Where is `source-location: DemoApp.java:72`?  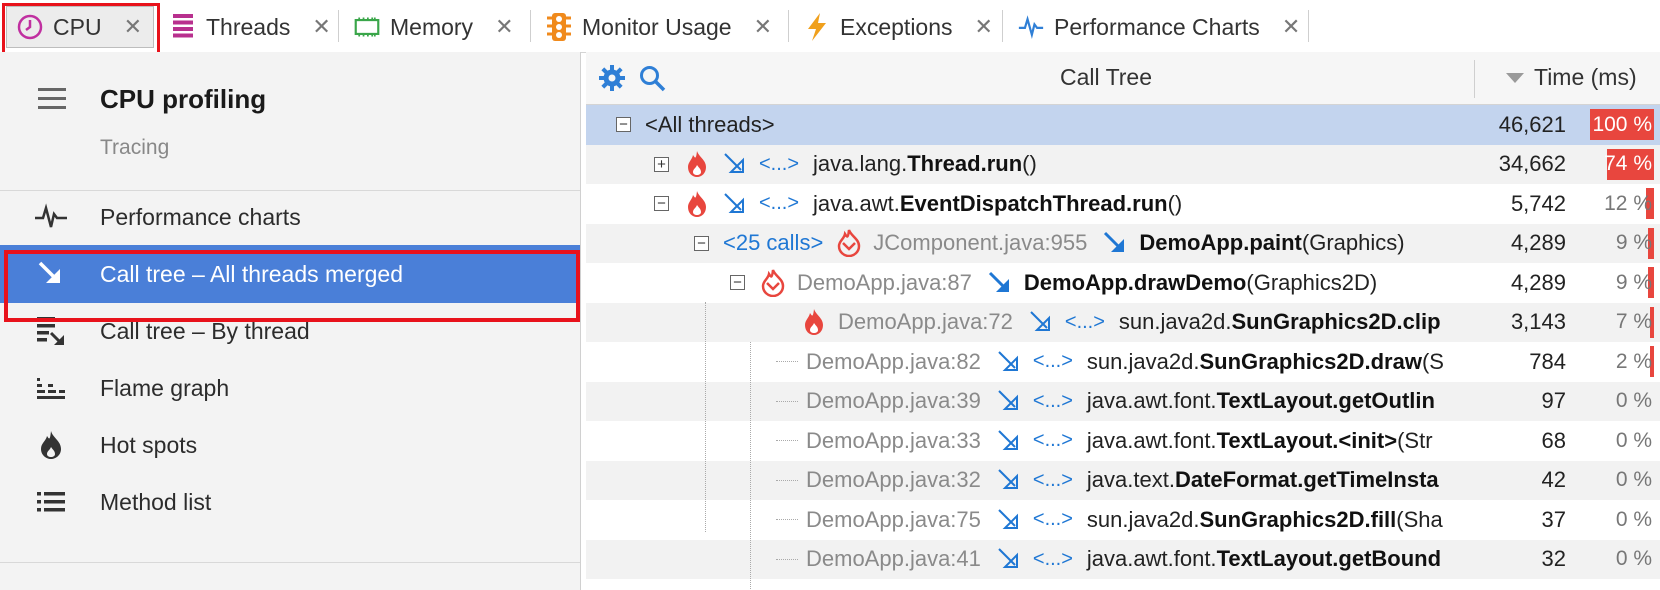 source-location: DemoApp.java:72 is located at coordinates (925, 322).